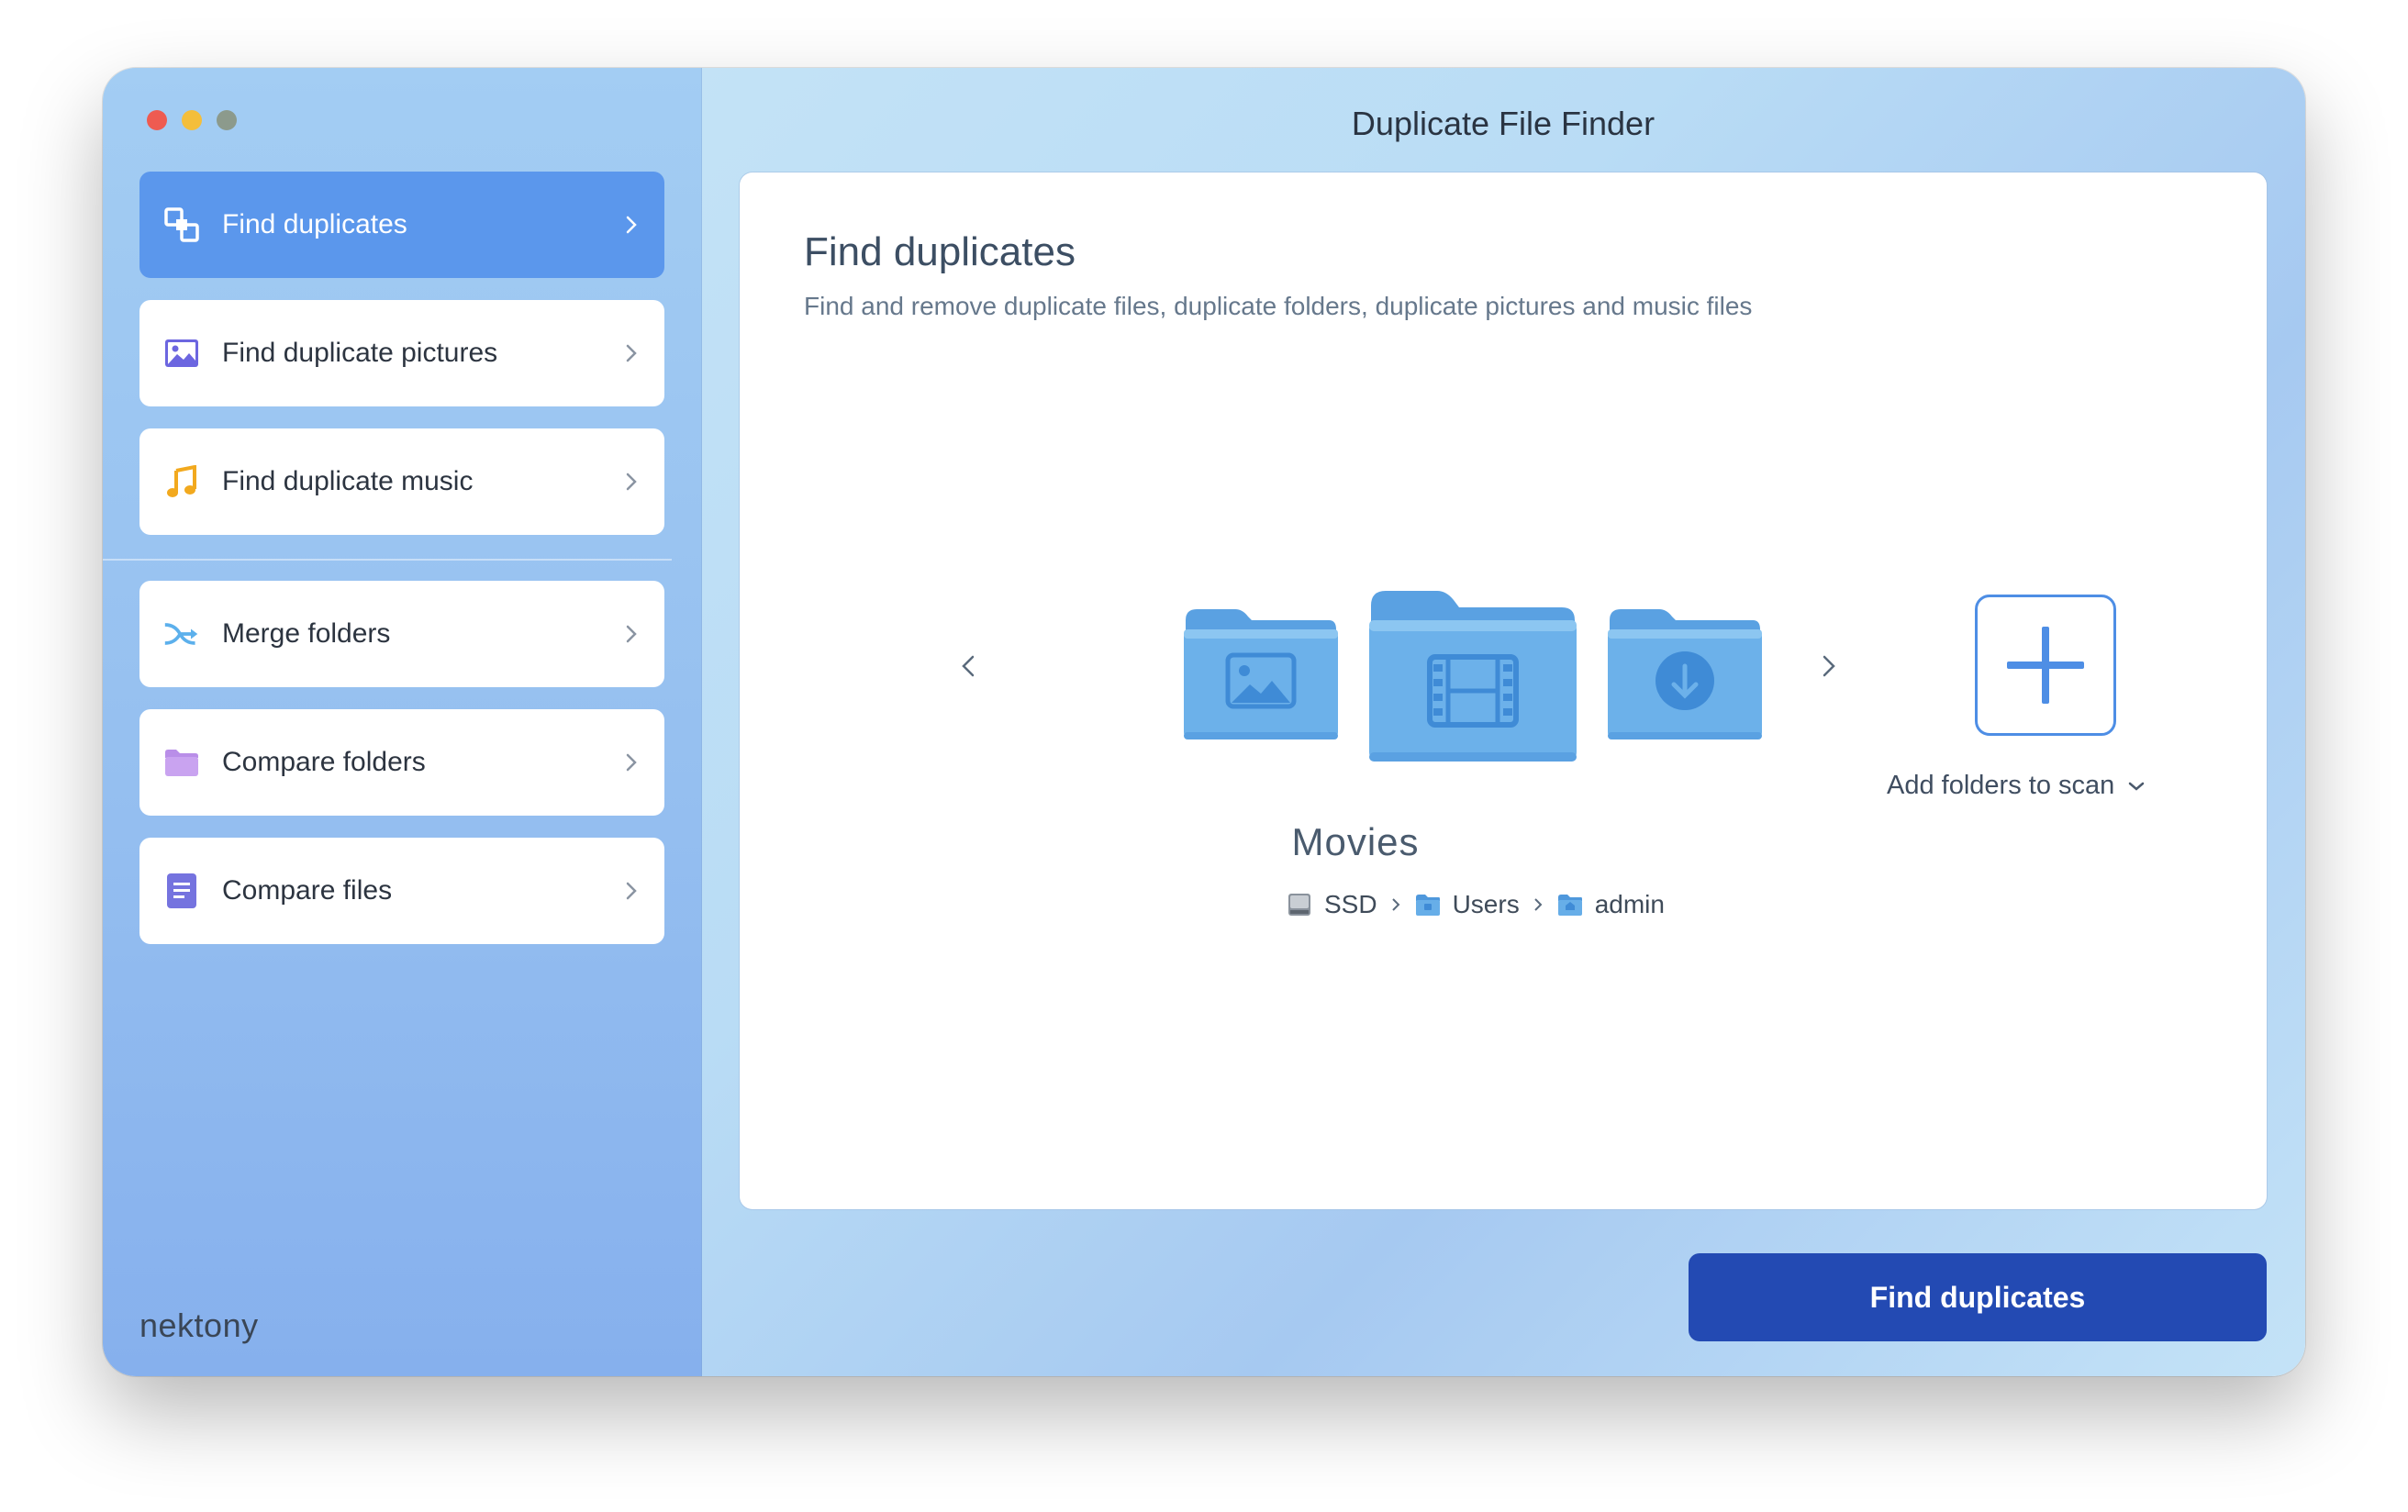 Image resolution: width=2408 pixels, height=1512 pixels. Describe the element at coordinates (1978, 1297) in the screenshot. I see `find-duplicates-button: Find duplicates` at that location.